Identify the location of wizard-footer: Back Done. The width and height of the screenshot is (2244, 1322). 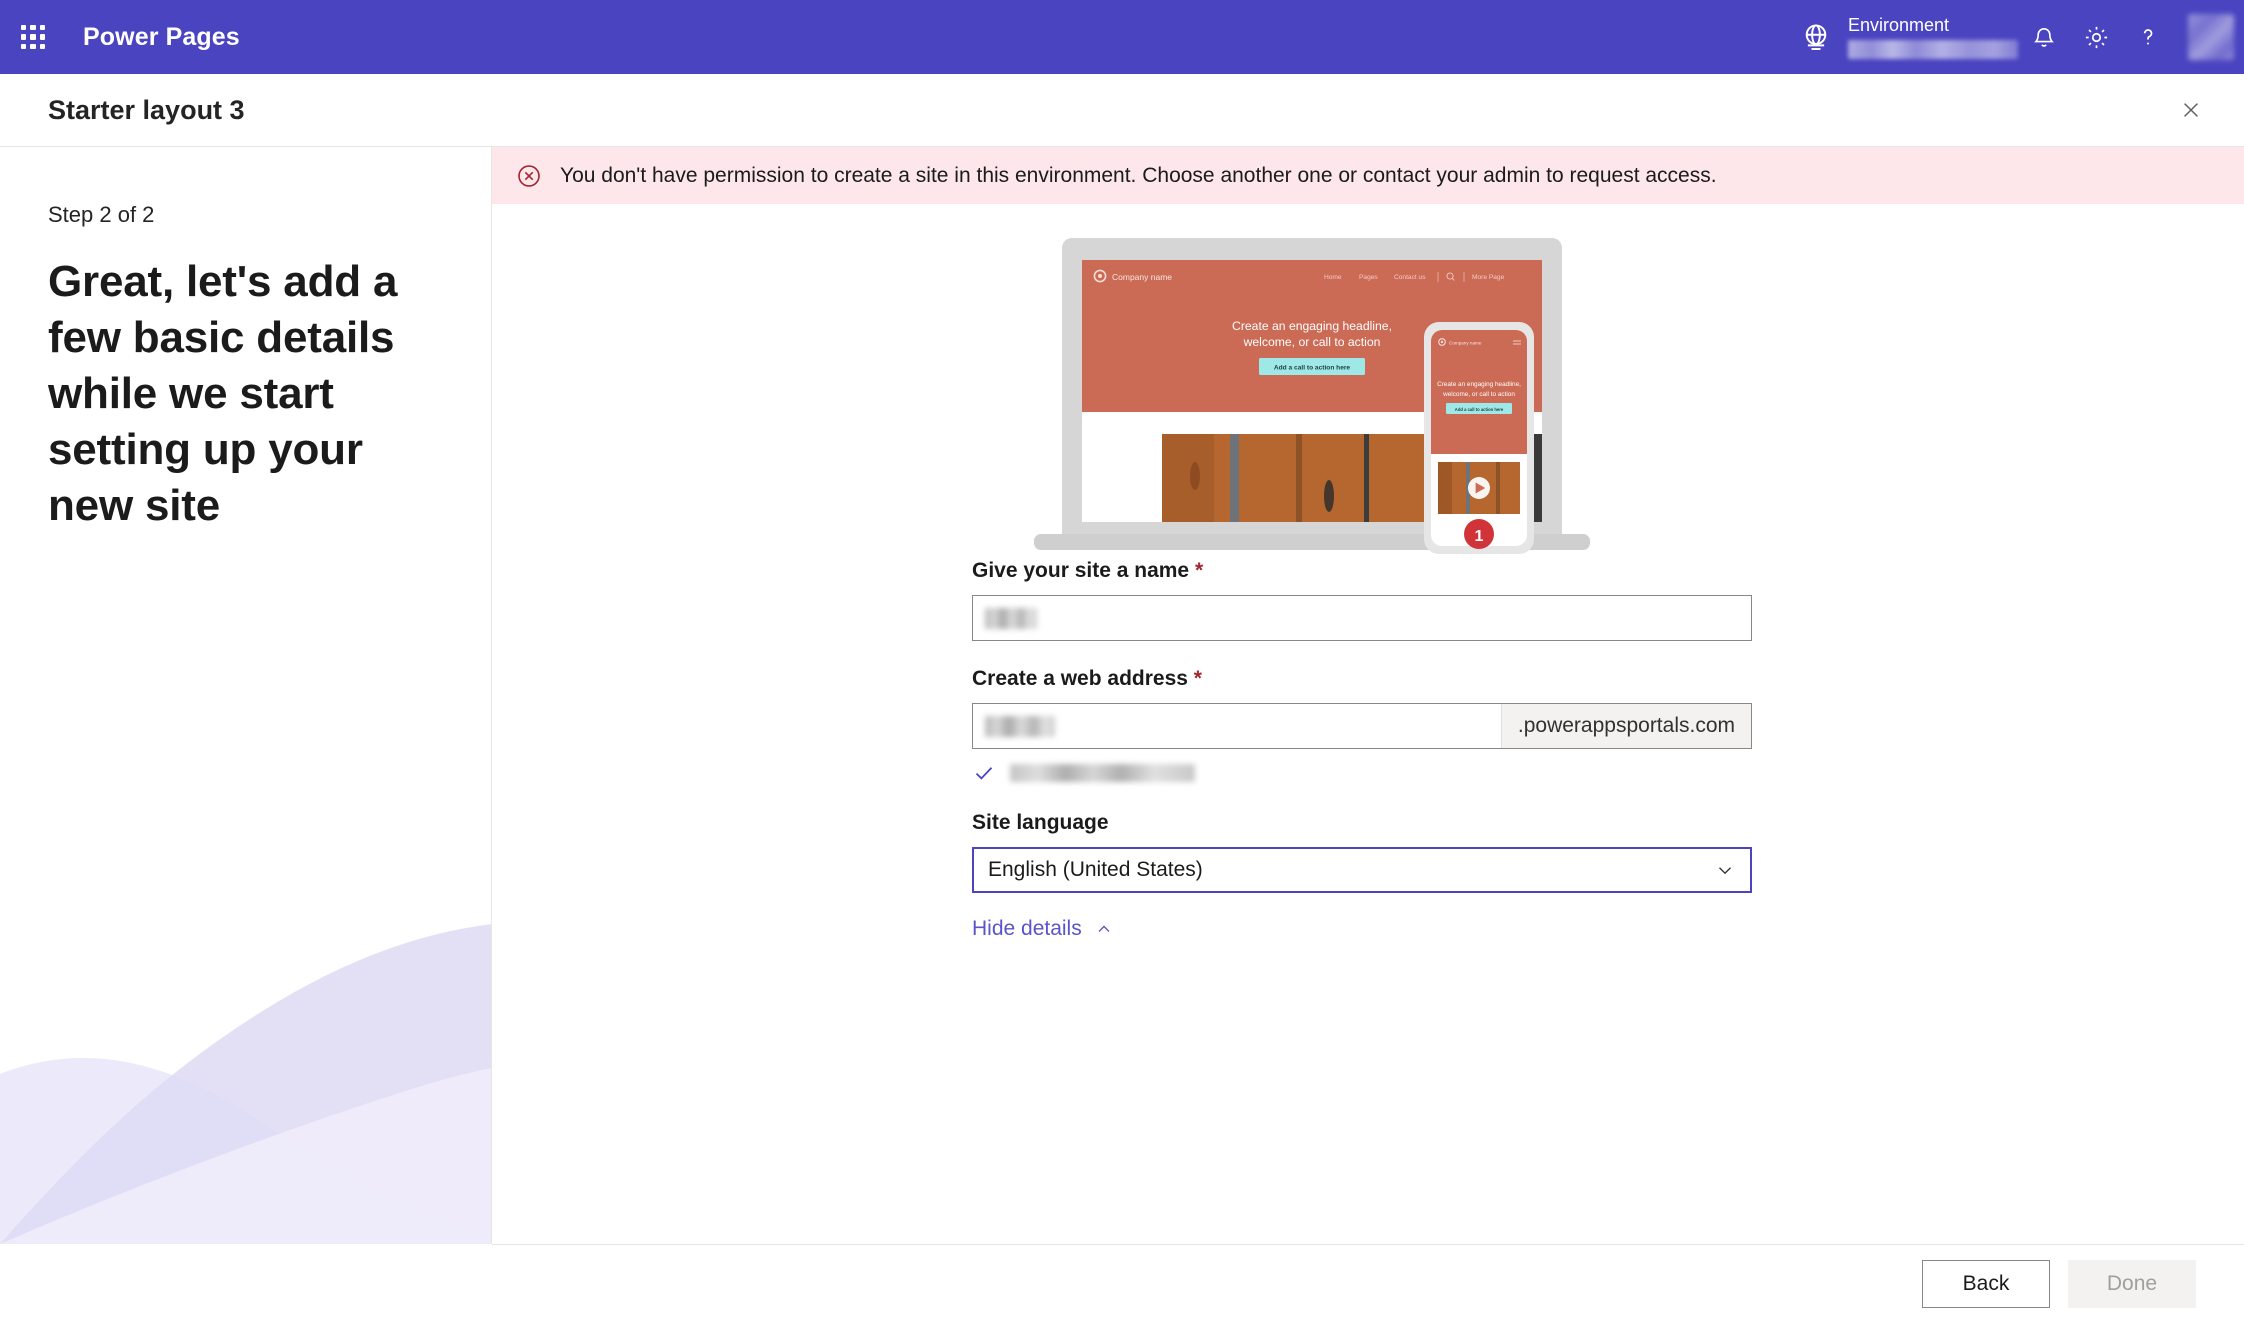
(1368, 1283).